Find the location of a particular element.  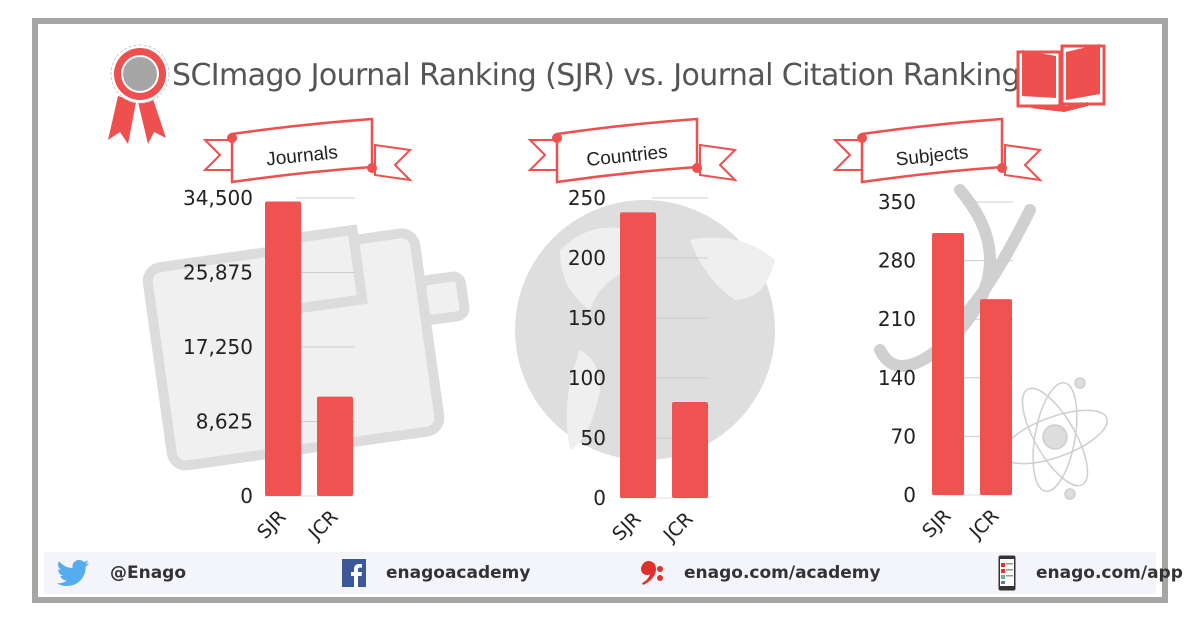

y-tick-label: 140 is located at coordinates (897, 378).